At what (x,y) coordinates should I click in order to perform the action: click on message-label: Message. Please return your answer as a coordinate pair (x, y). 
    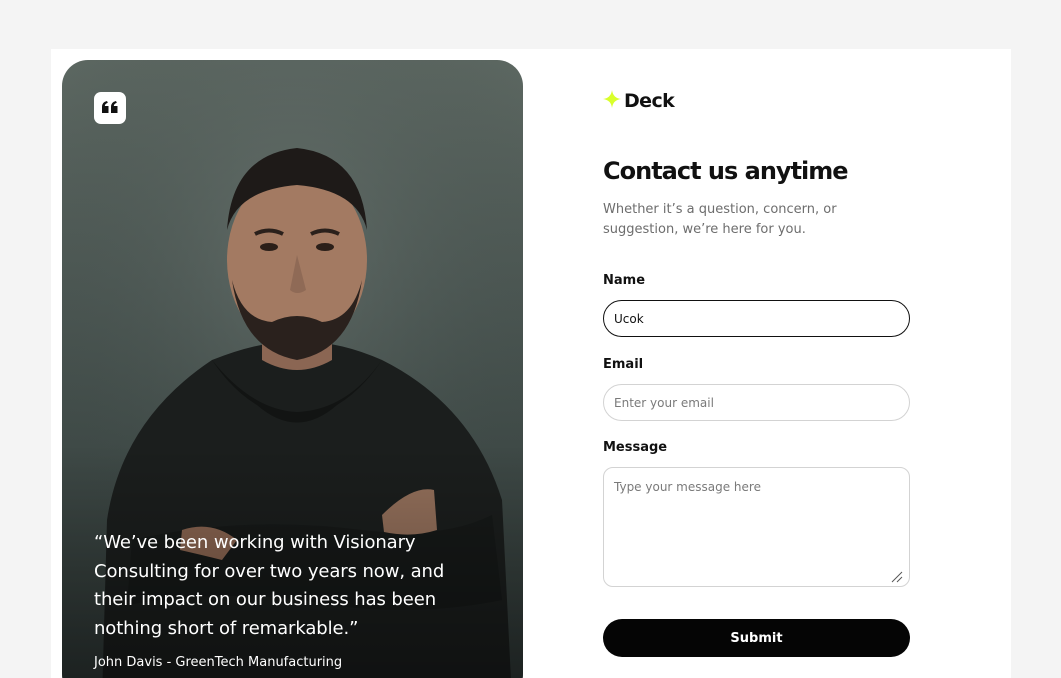
    Looking at the image, I should click on (635, 447).